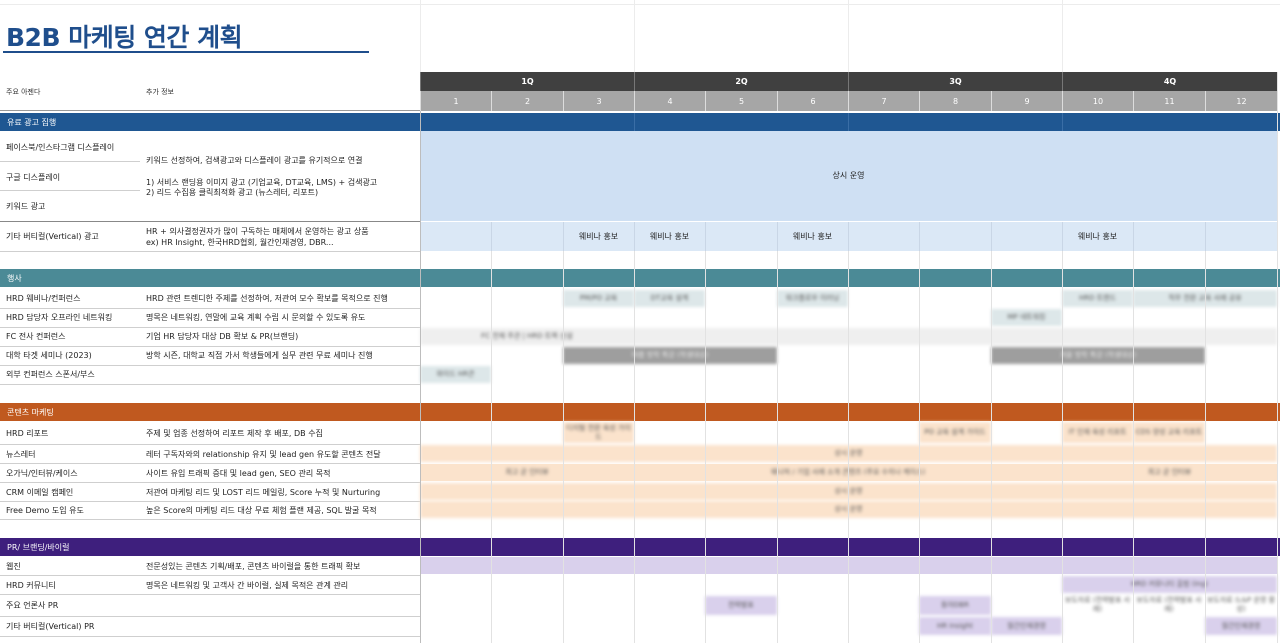 This screenshot has height=643, width=1280. What do you see at coordinates (45, 510) in the screenshot?
I see `row-label: Free Demo 도입 유도` at bounding box center [45, 510].